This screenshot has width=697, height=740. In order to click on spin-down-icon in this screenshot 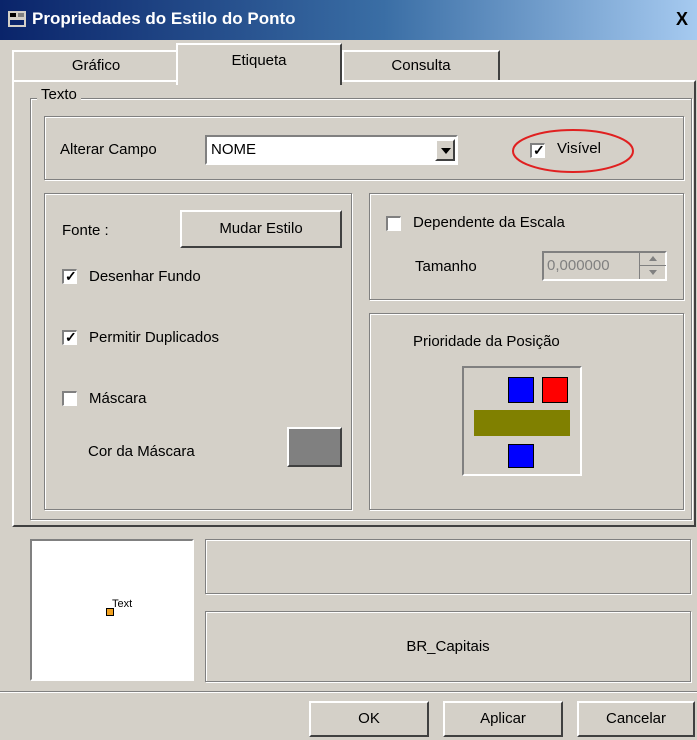, I will do `click(653, 272)`.